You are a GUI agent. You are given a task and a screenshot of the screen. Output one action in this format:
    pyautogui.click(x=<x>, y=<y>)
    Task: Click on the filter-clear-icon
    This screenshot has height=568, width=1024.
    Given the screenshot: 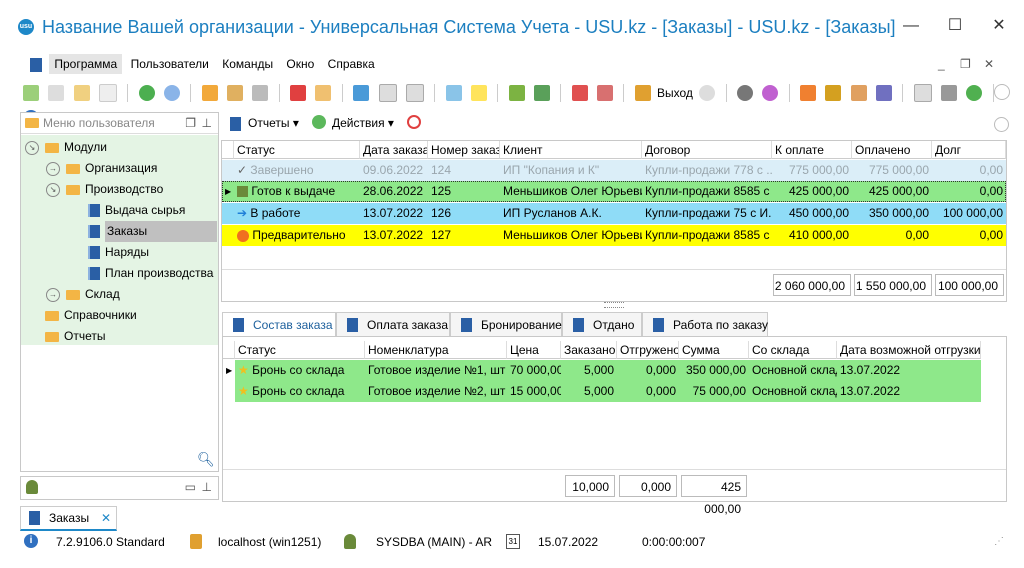 What is the action you would take?
    pyautogui.click(x=235, y=93)
    